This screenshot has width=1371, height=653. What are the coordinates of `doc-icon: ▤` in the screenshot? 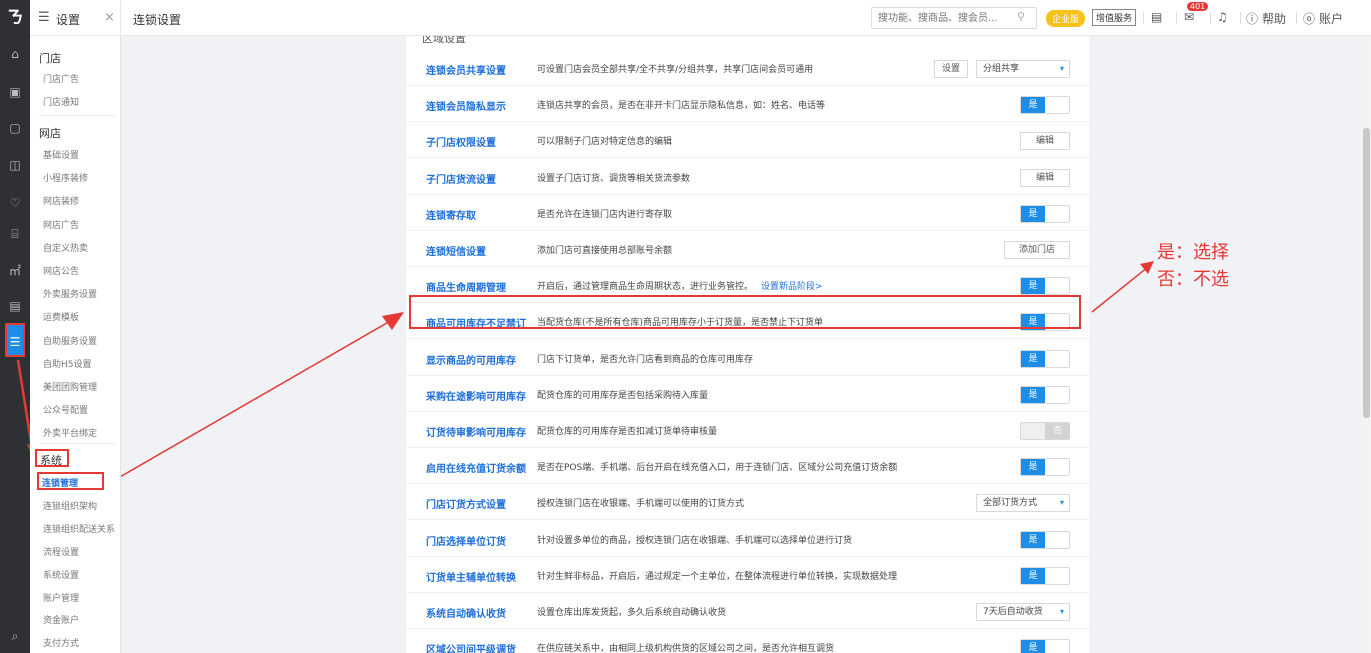 It's located at (15, 306).